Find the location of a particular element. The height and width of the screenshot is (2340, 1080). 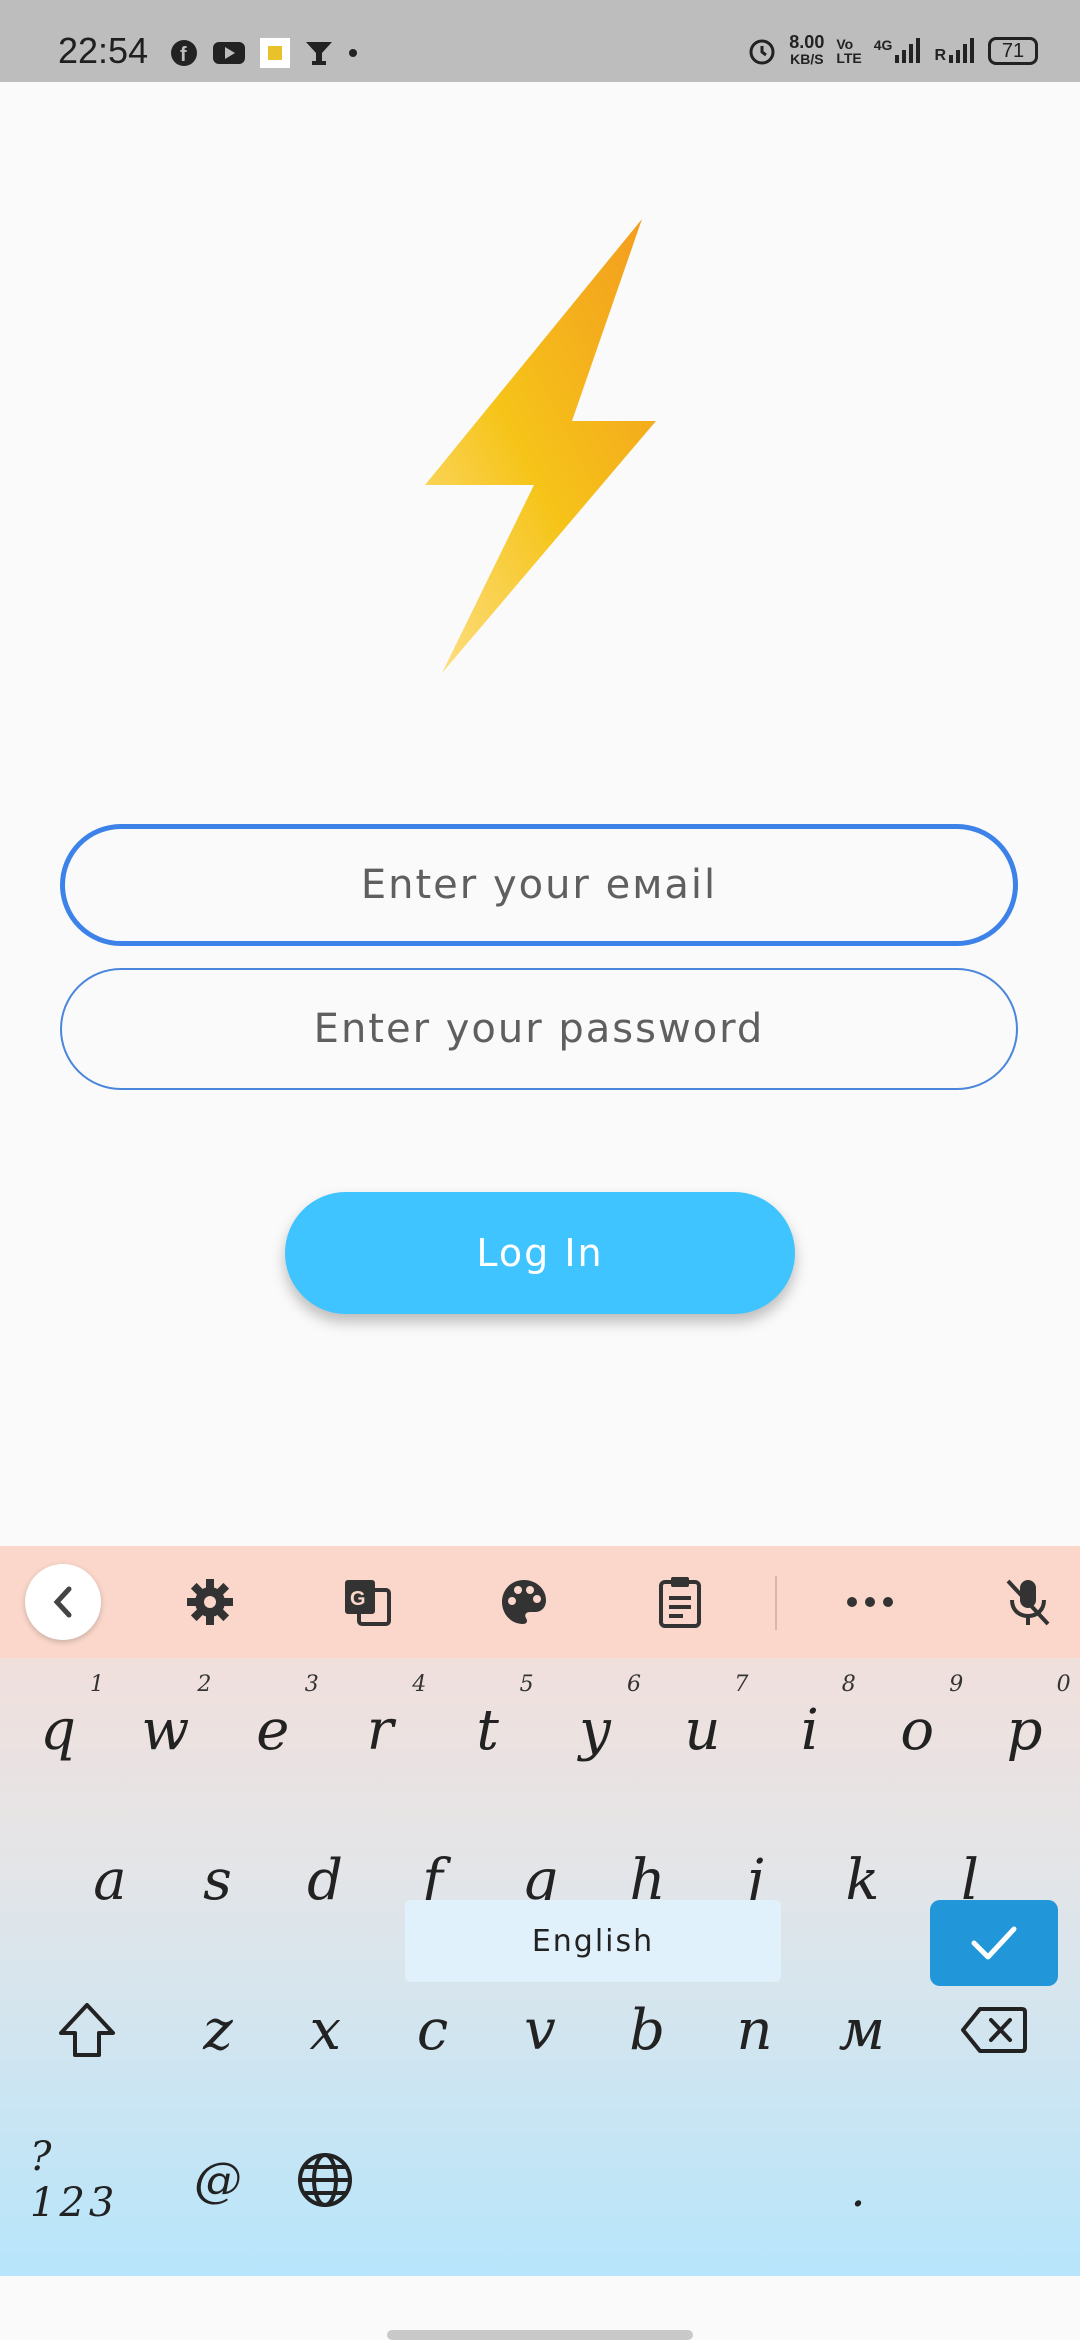

login-button: Log In is located at coordinates (540, 1253).